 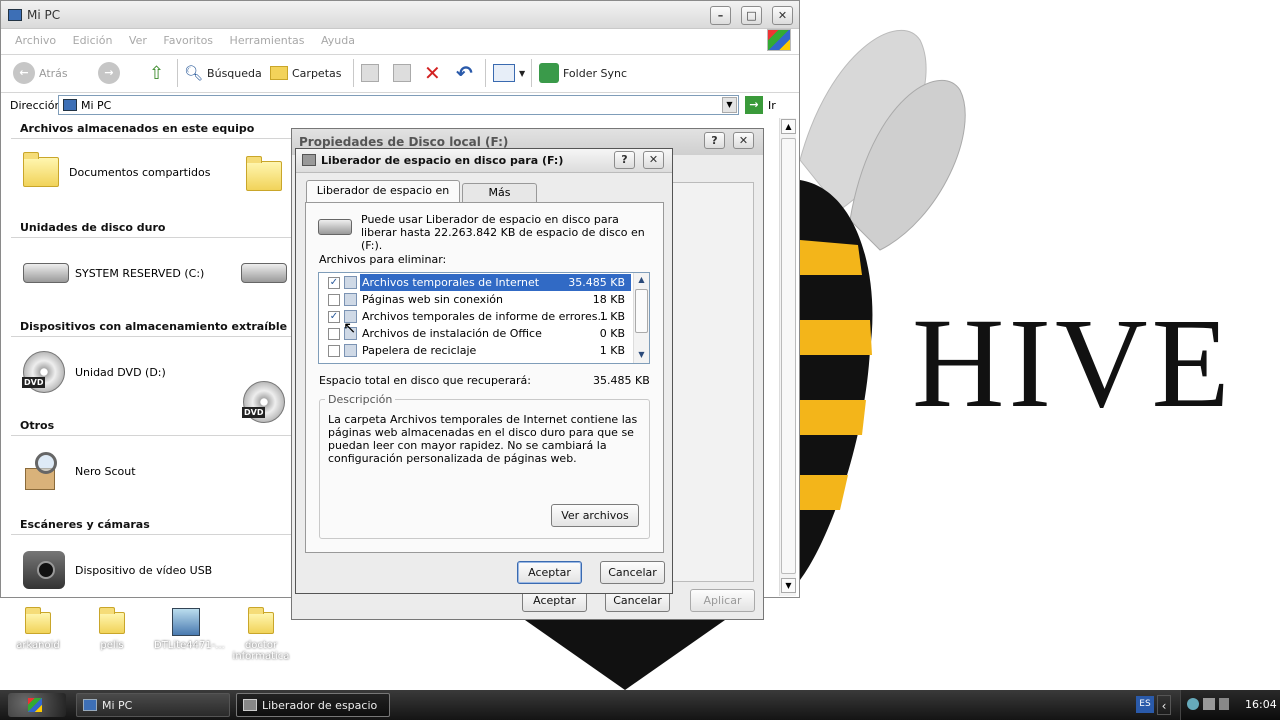 What do you see at coordinates (1193, 704) in the screenshot?
I see `network-icon` at bounding box center [1193, 704].